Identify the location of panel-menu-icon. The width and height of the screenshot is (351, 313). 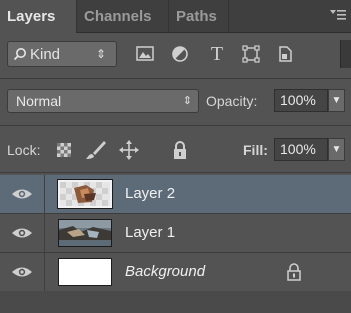
(338, 15).